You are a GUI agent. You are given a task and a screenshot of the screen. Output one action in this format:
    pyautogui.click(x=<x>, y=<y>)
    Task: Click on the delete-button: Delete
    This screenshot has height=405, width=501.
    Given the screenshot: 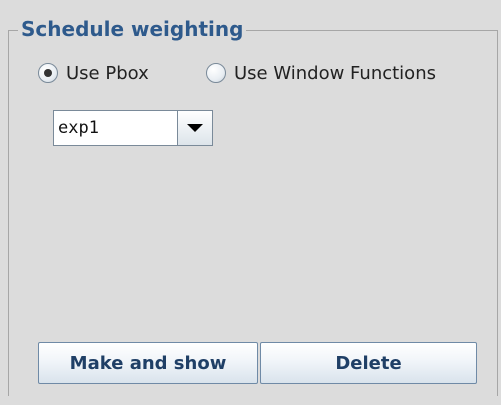 What is the action you would take?
    pyautogui.click(x=368, y=363)
    